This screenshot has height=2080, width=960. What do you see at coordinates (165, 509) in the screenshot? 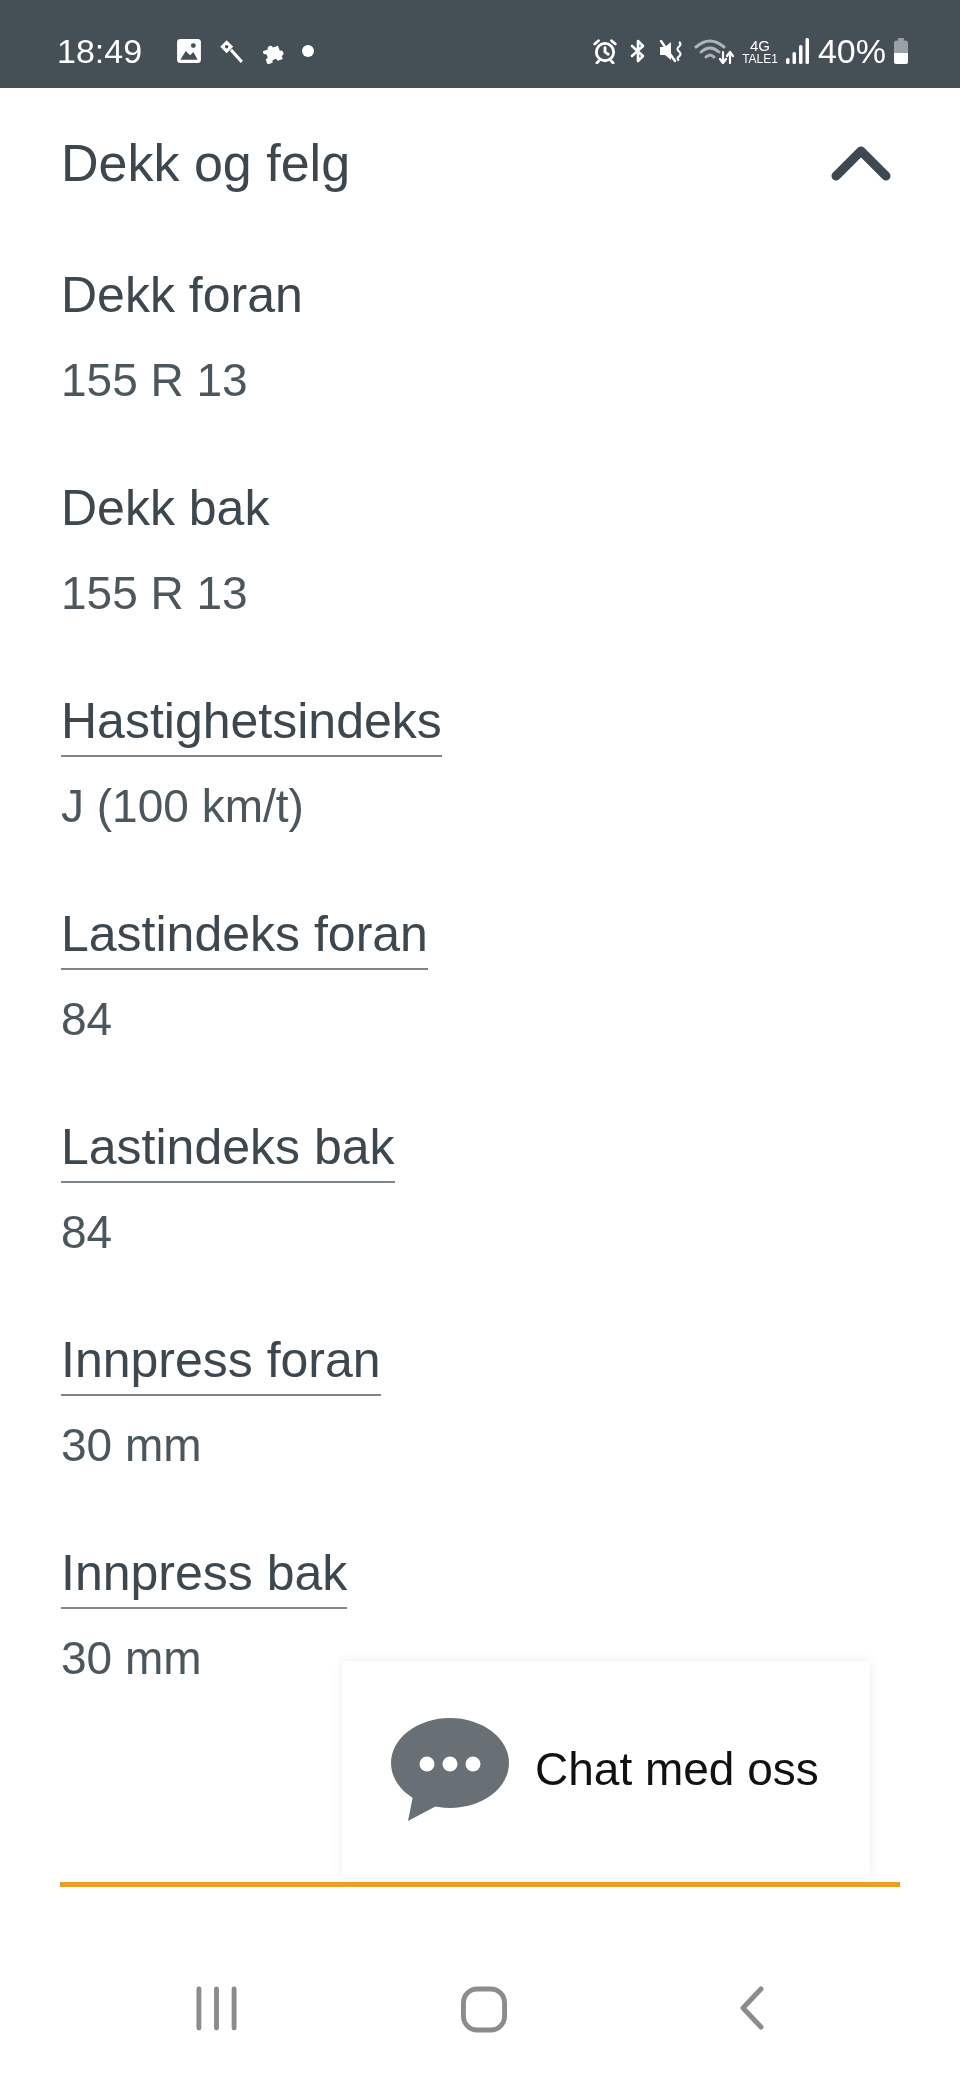
I see `field-label: Dekk bak` at bounding box center [165, 509].